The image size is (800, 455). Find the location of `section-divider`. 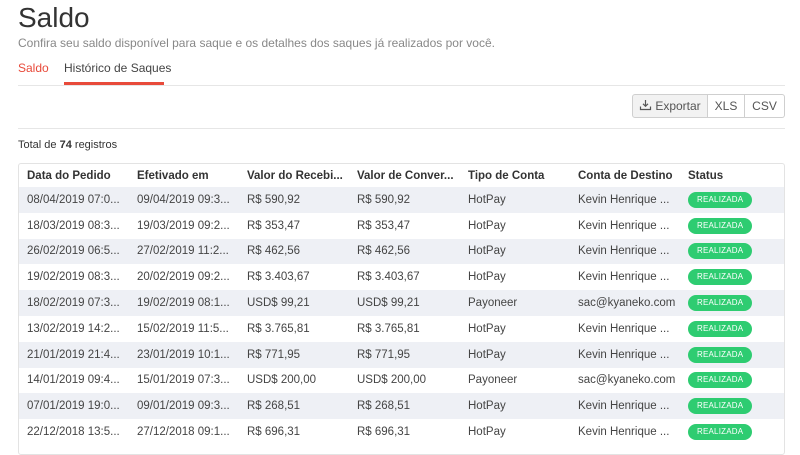

section-divider is located at coordinates (401, 128).